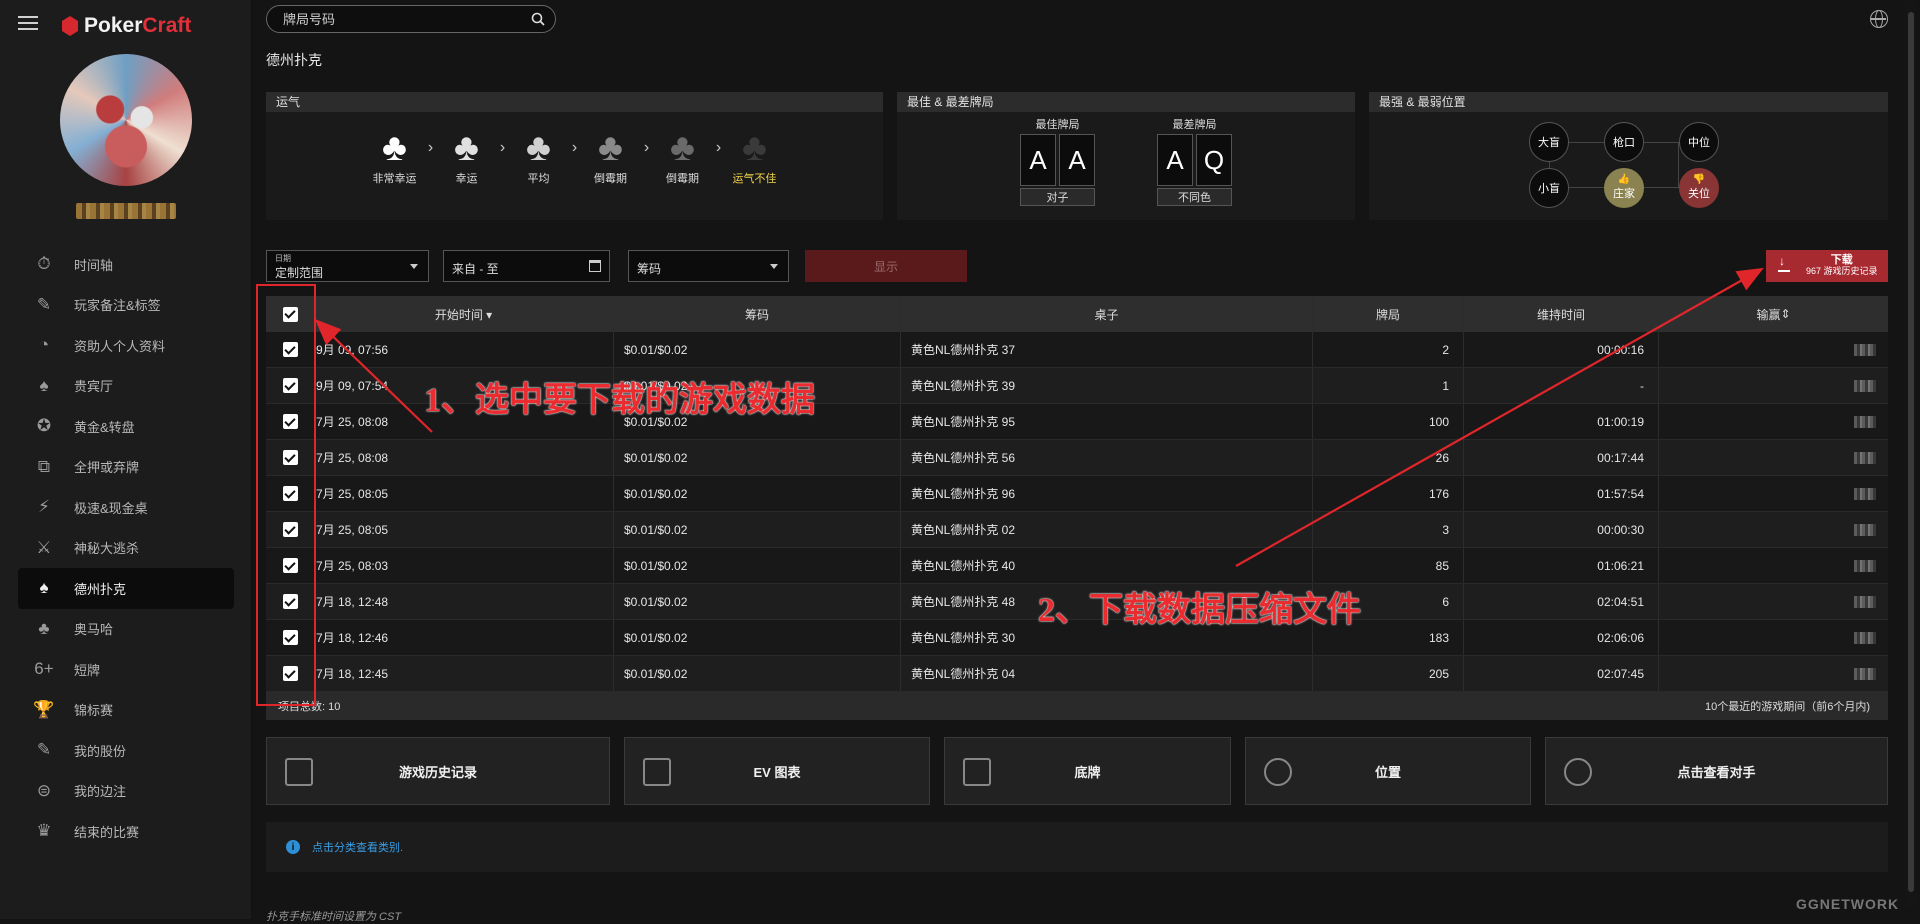 Image resolution: width=1920 pixels, height=924 pixels. What do you see at coordinates (126, 386) in the screenshot?
I see `sidebar-item-3: ♠ 贵宾厅` at bounding box center [126, 386].